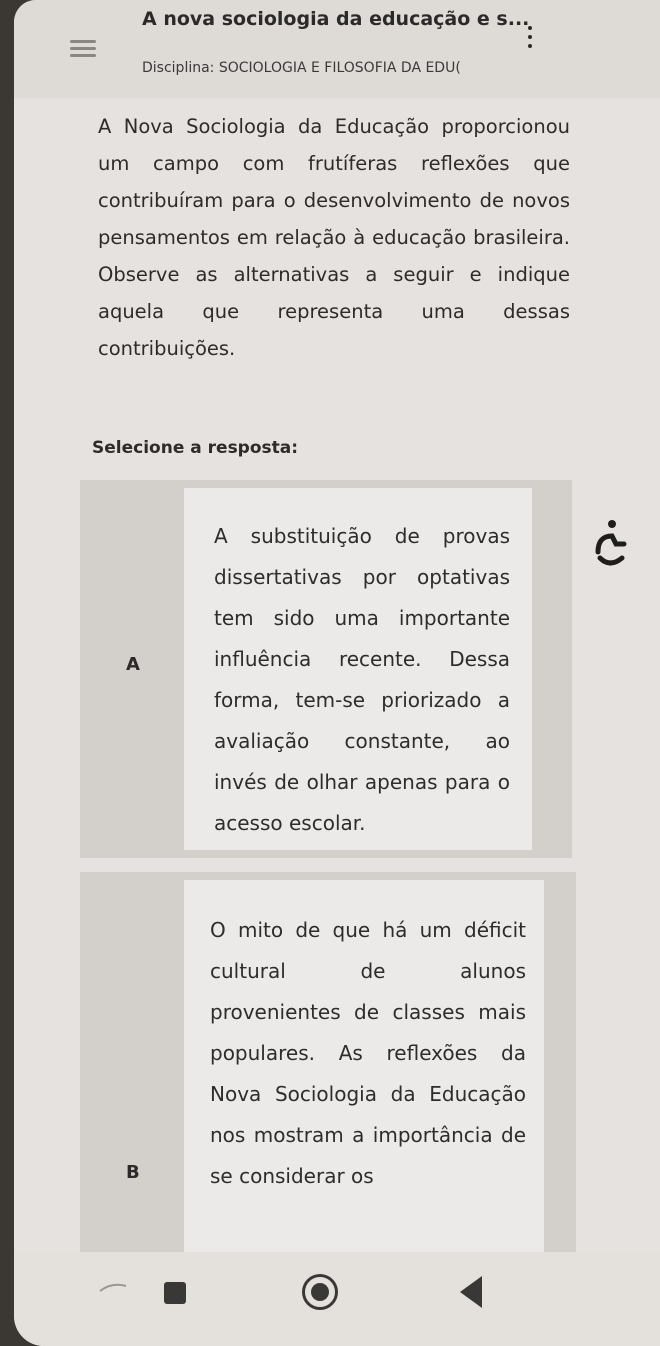 The height and width of the screenshot is (1346, 660). I want to click on accessibility-icon, so click(610, 544).